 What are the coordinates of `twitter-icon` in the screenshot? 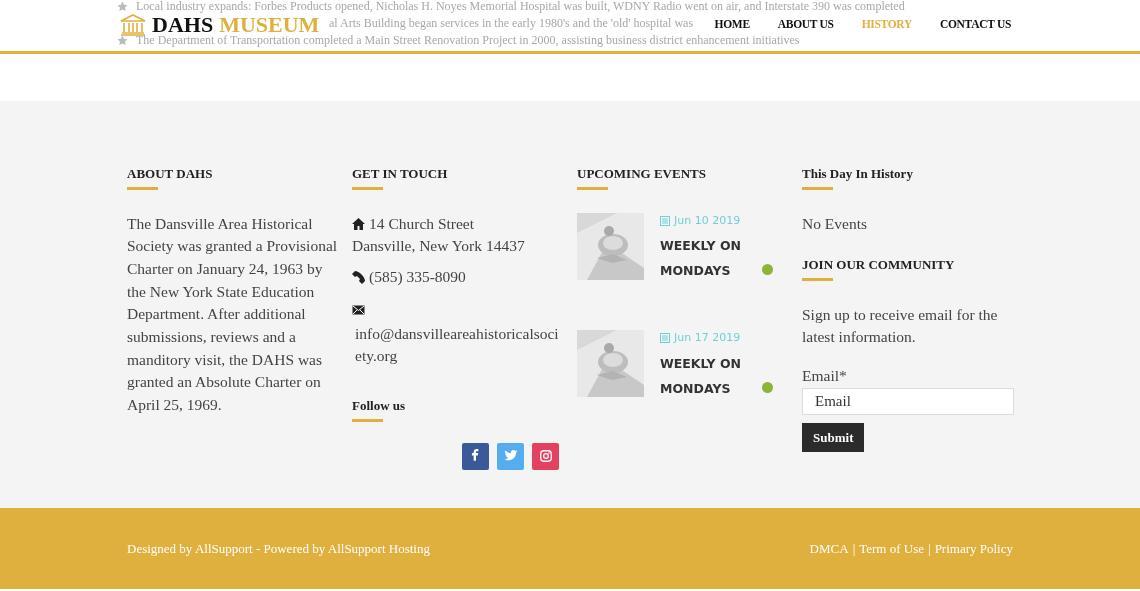 It's located at (510, 456).